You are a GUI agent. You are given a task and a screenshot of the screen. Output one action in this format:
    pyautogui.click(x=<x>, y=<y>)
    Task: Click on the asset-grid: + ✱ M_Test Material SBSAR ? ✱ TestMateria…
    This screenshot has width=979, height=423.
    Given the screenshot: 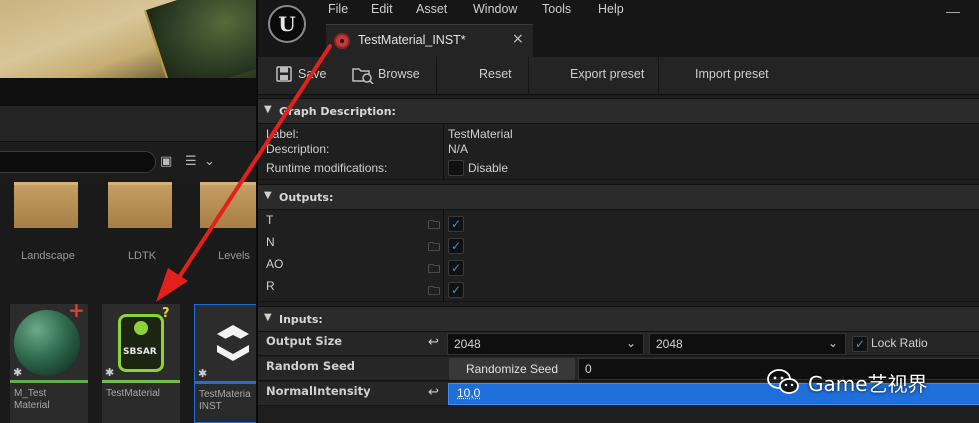 What is the action you would take?
    pyautogui.click(x=128, y=360)
    